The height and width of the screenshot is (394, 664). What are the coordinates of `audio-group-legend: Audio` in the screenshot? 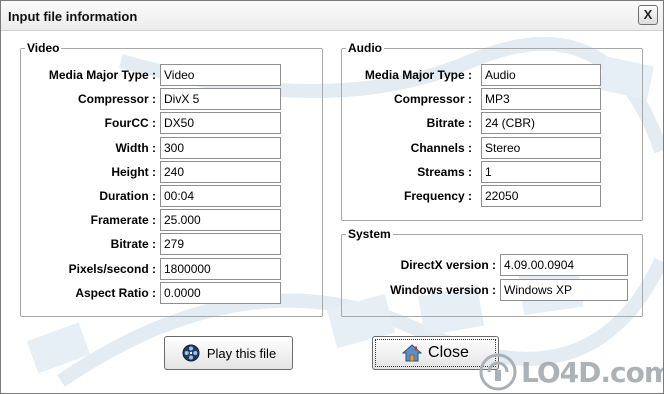 It's located at (365, 48).